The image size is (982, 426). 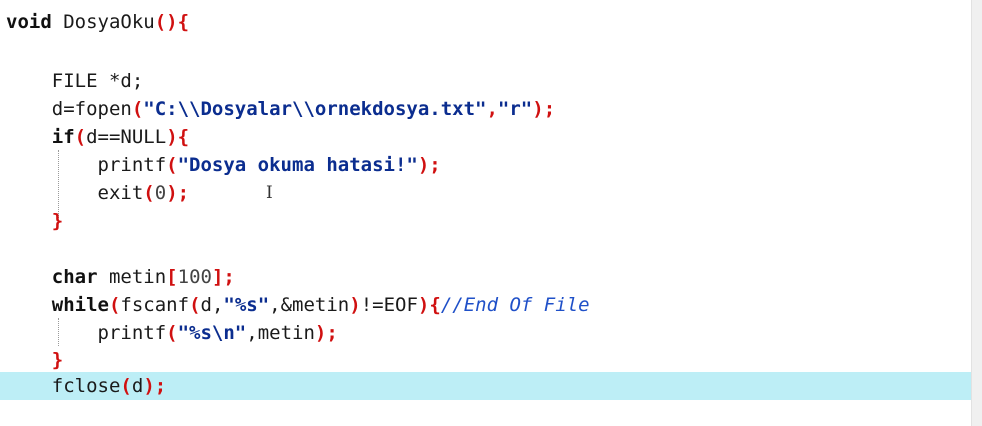 I want to click on argument: ,metin, so click(x=280, y=333).